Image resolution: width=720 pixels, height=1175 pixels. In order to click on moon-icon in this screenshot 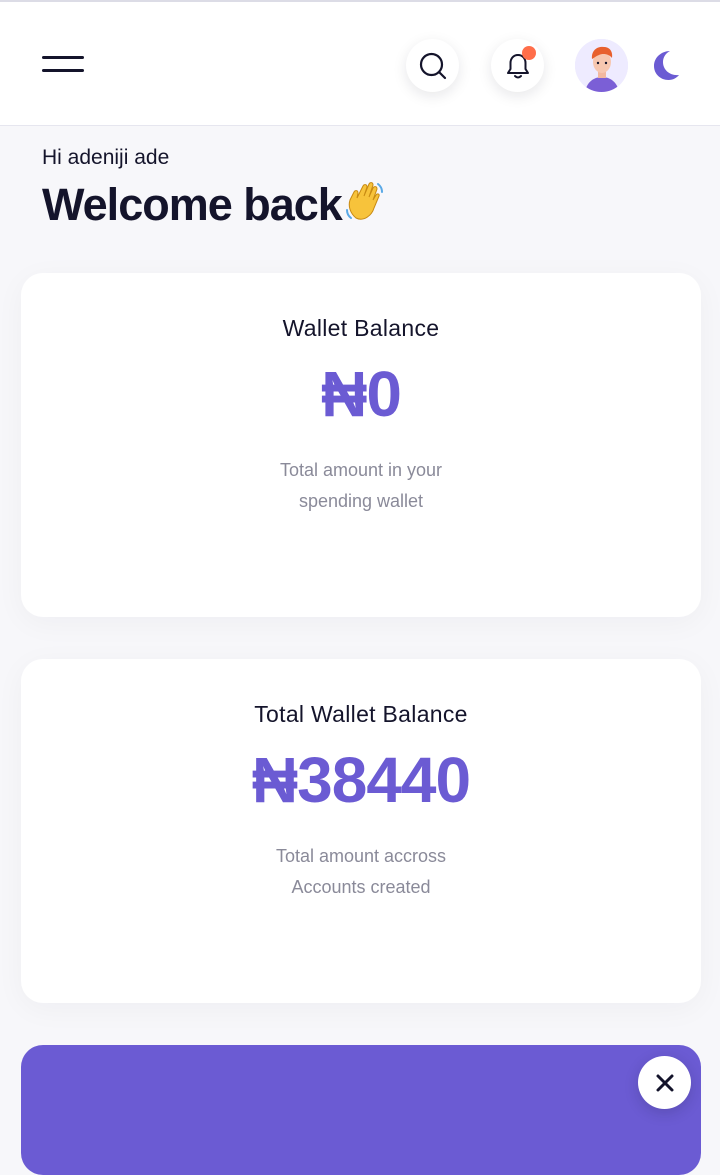, I will do `click(666, 65)`.